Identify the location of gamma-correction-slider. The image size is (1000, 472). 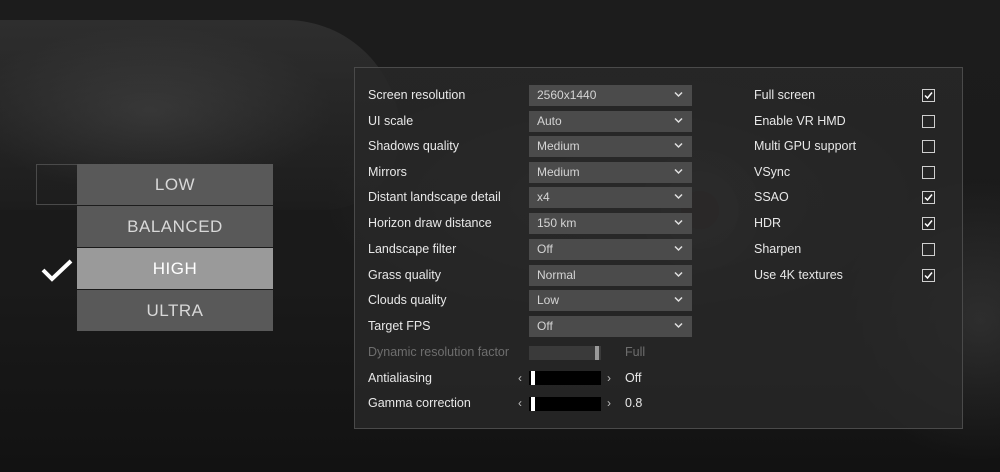
(565, 404).